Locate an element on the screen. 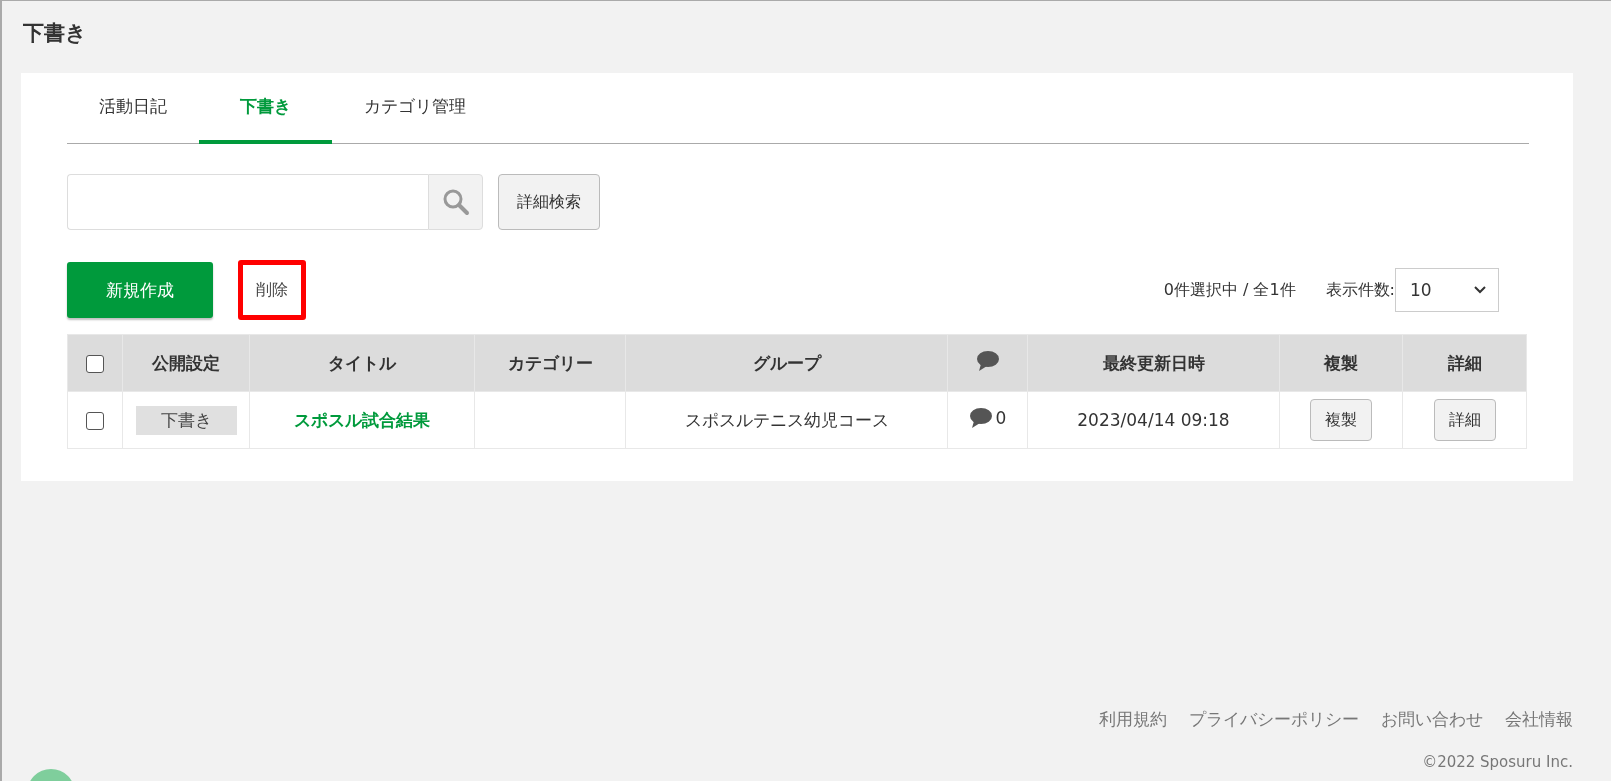 The image size is (1611, 781). page-title: 下書き is located at coordinates (55, 33).